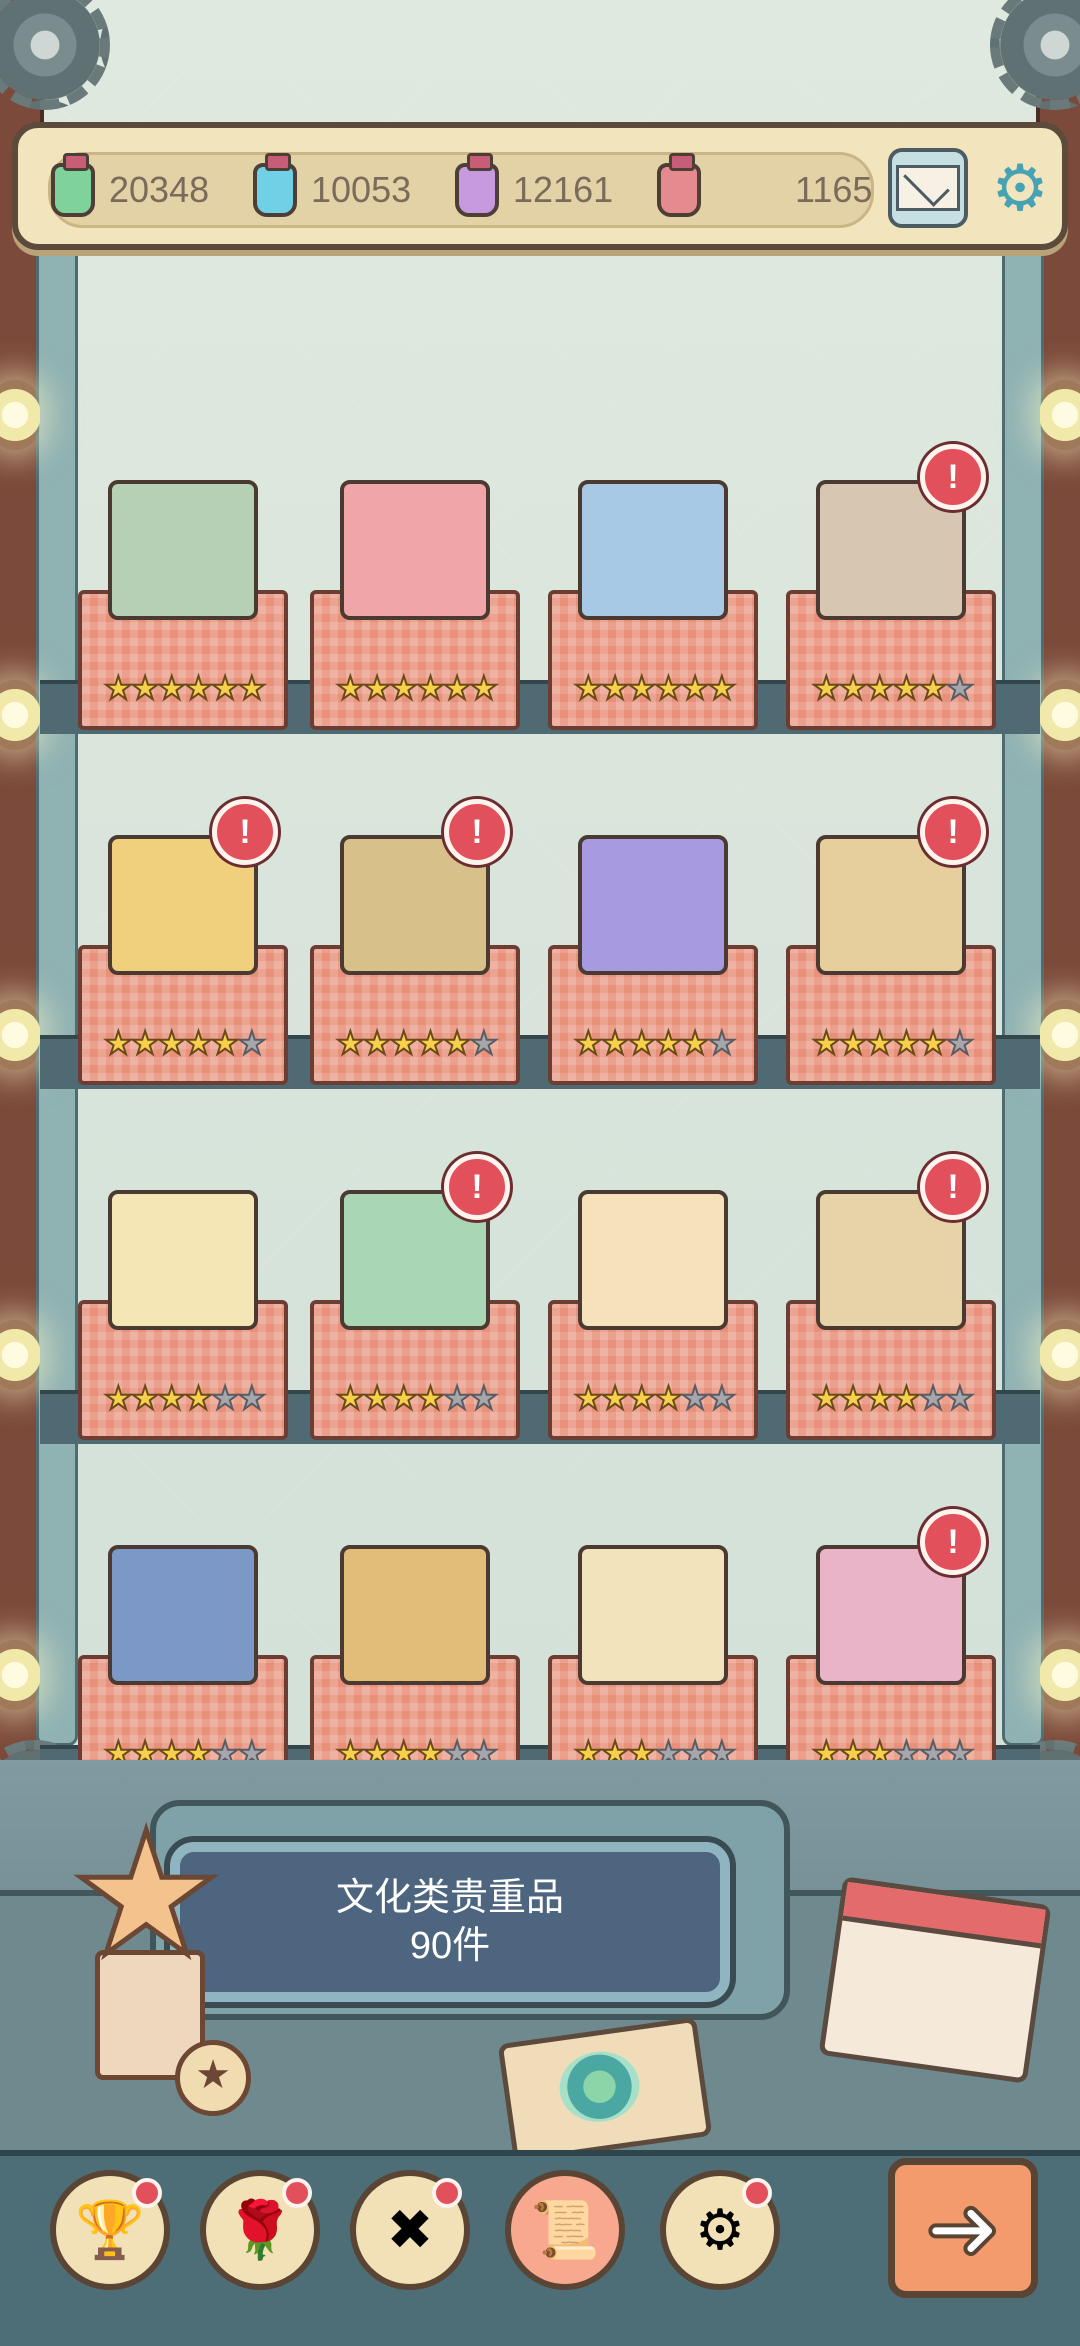 The width and height of the screenshot is (1080, 2346). What do you see at coordinates (901, 887) in the screenshot?
I see `stone-tablet-icon: !` at bounding box center [901, 887].